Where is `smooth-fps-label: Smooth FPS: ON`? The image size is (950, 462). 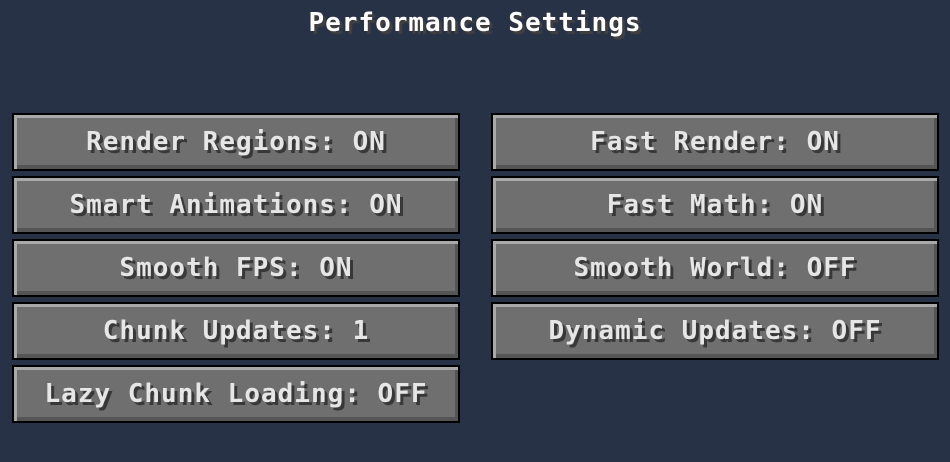
smooth-fps-label: Smooth FPS: ON is located at coordinates (236, 268).